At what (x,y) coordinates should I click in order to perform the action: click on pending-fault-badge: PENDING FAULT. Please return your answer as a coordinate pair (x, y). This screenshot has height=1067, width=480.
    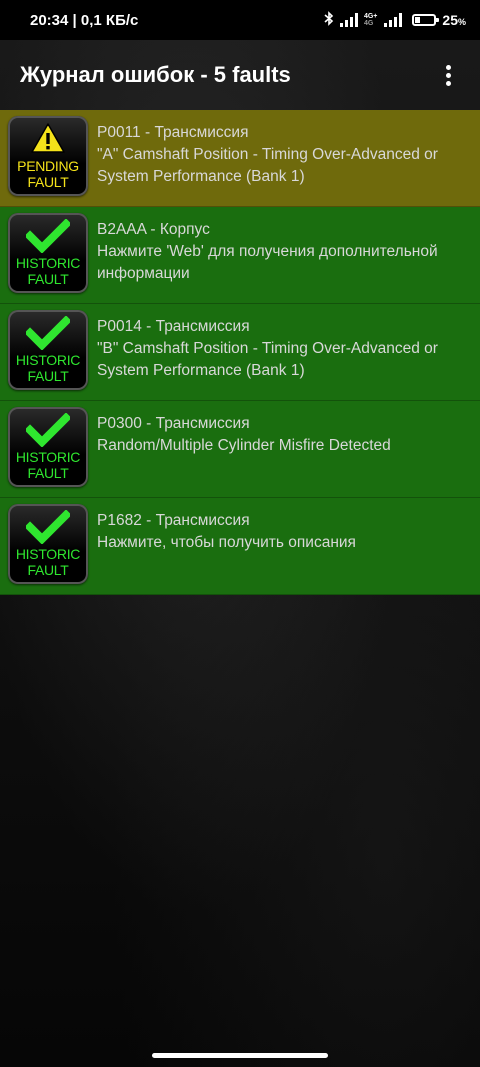
    Looking at the image, I should click on (48, 156).